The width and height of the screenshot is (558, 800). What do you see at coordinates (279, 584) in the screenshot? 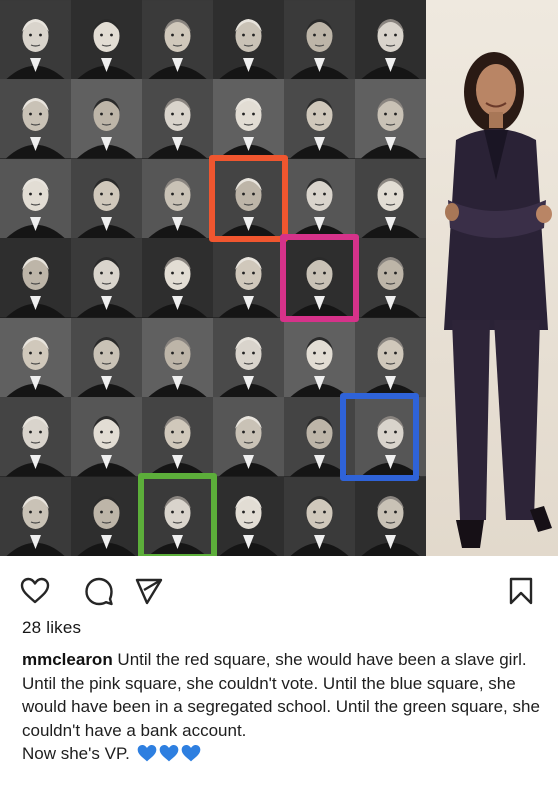
I see `action-bar` at bounding box center [279, 584].